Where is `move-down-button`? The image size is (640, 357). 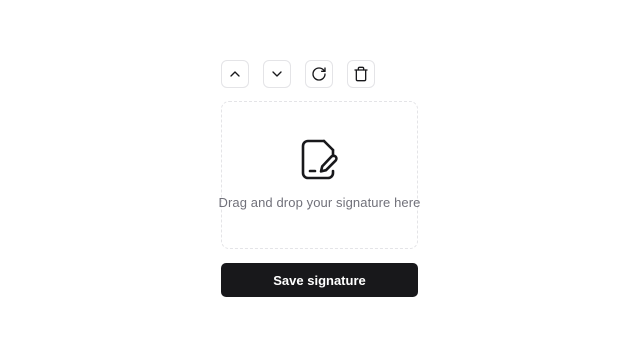
move-down-button is located at coordinates (277, 74).